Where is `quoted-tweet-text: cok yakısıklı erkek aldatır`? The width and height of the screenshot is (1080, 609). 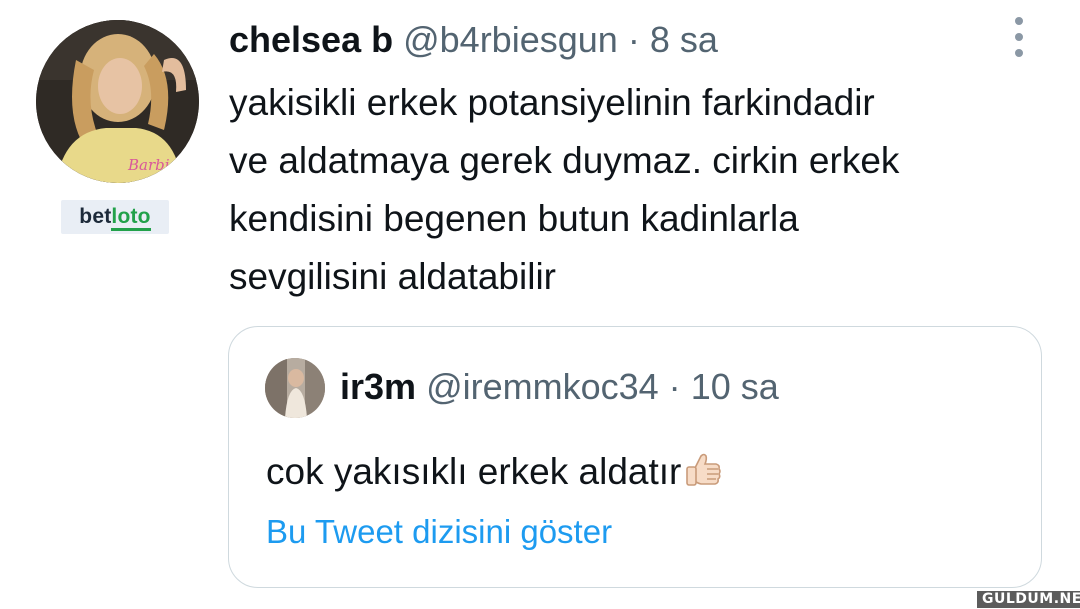
quoted-tweet-text: cok yakısıklı erkek aldatır is located at coordinates (474, 471).